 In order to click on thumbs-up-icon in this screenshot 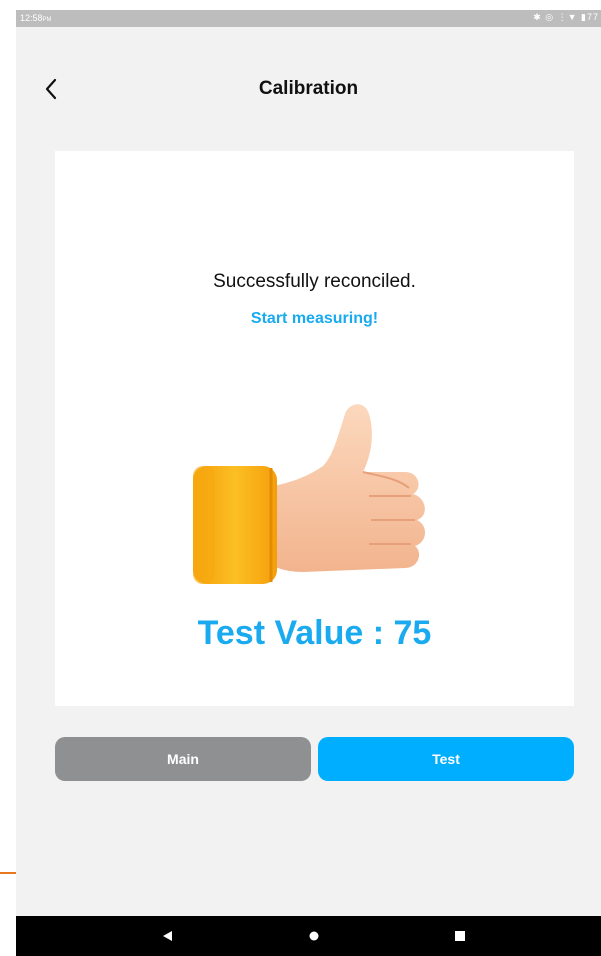, I will do `click(309, 494)`.